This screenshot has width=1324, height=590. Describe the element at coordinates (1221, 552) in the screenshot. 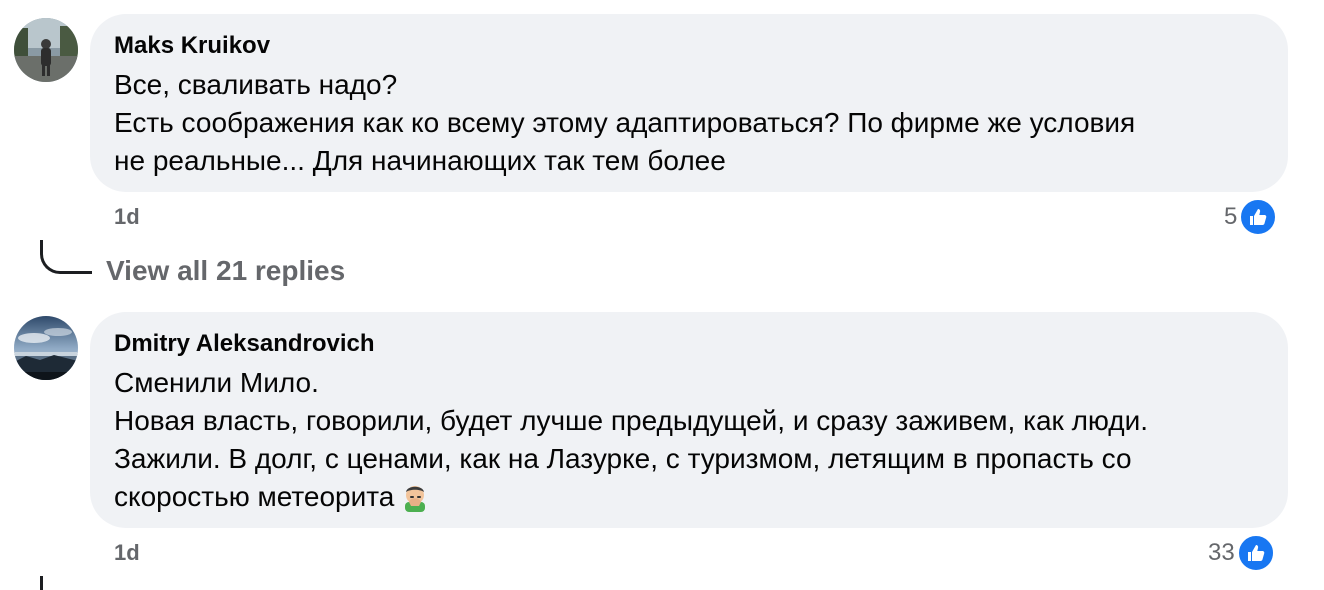

I see `reaction-count-number: 33` at that location.